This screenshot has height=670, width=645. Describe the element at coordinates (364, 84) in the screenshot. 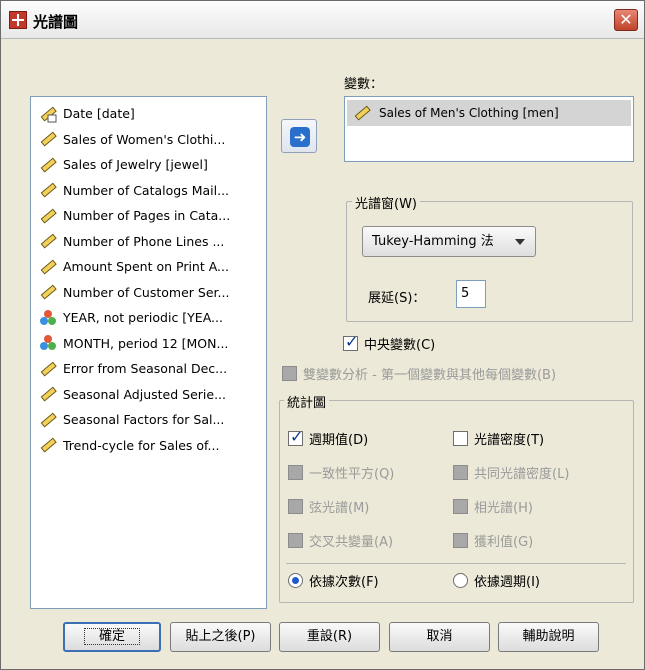

I see `variables-label: 變數：` at that location.